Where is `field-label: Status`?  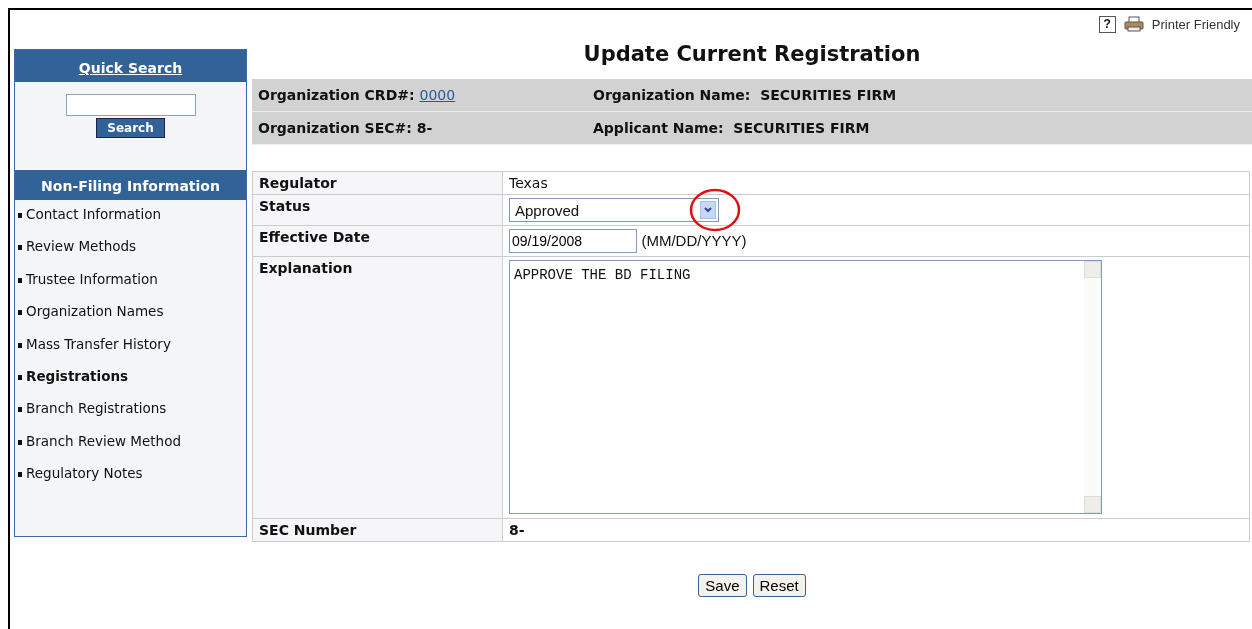 field-label: Status is located at coordinates (377, 210).